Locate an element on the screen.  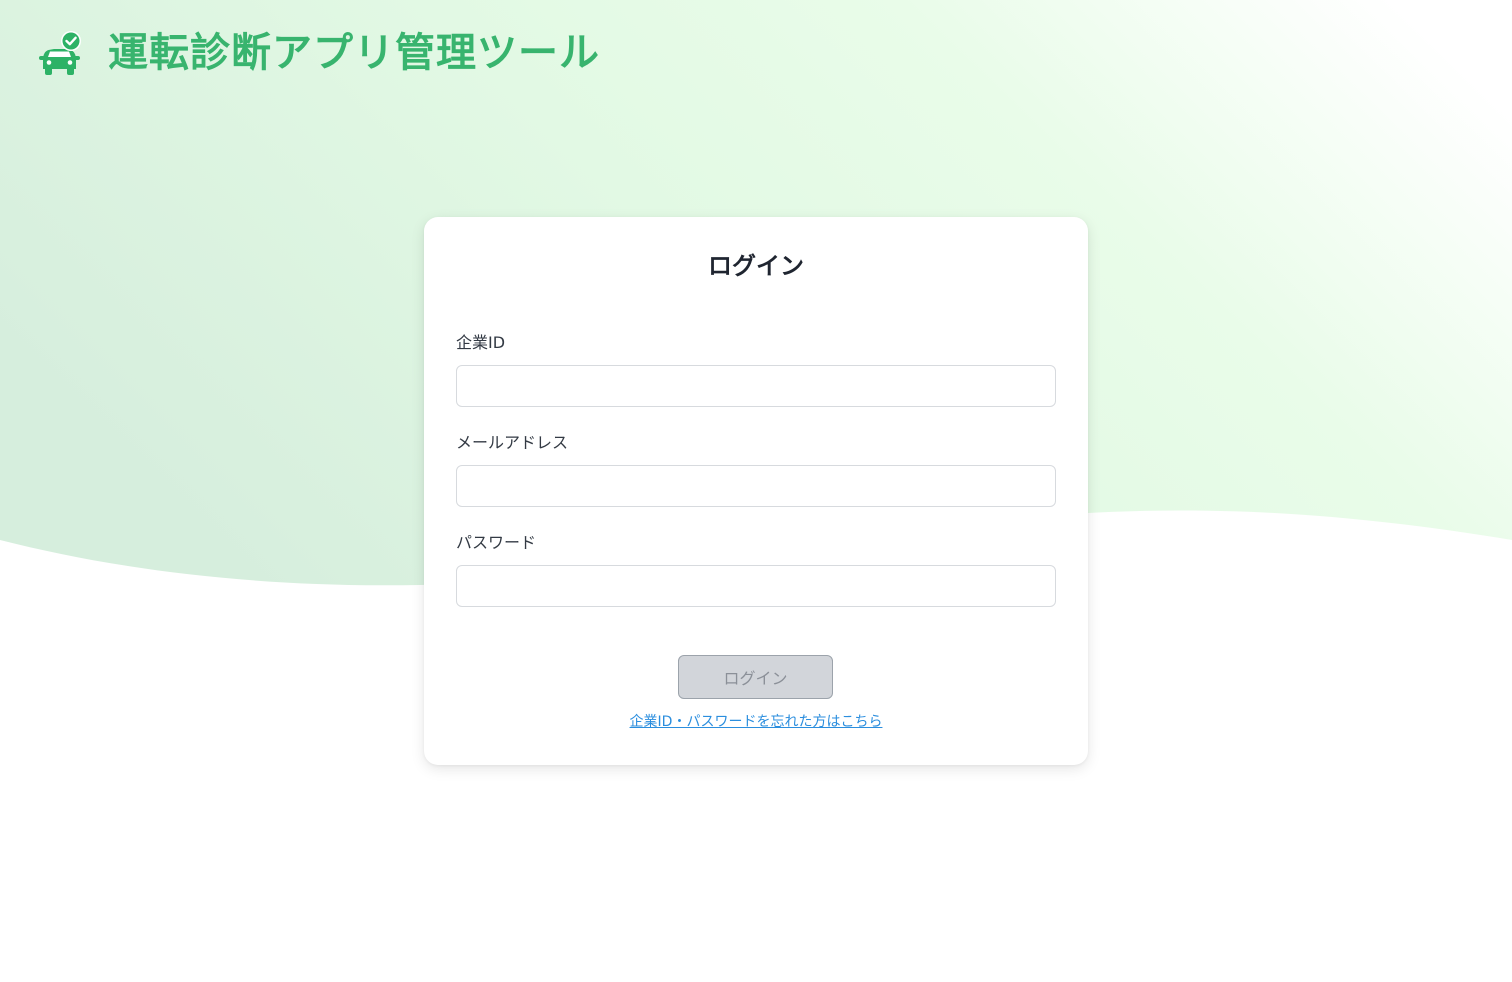
email-label: メールアドレス is located at coordinates (512, 442).